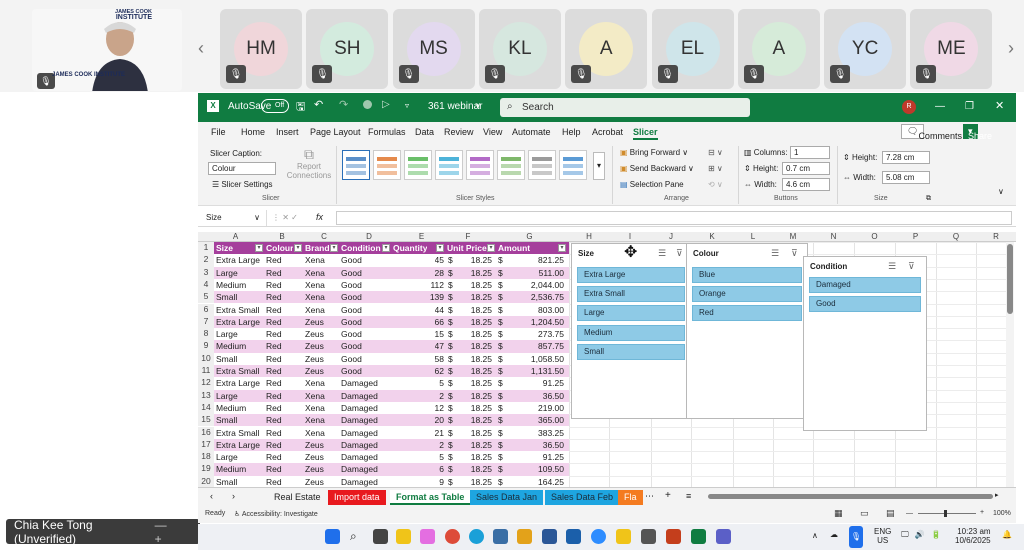 The height and width of the screenshot is (550, 1024). I want to click on copilot-icon, so click(427, 536).